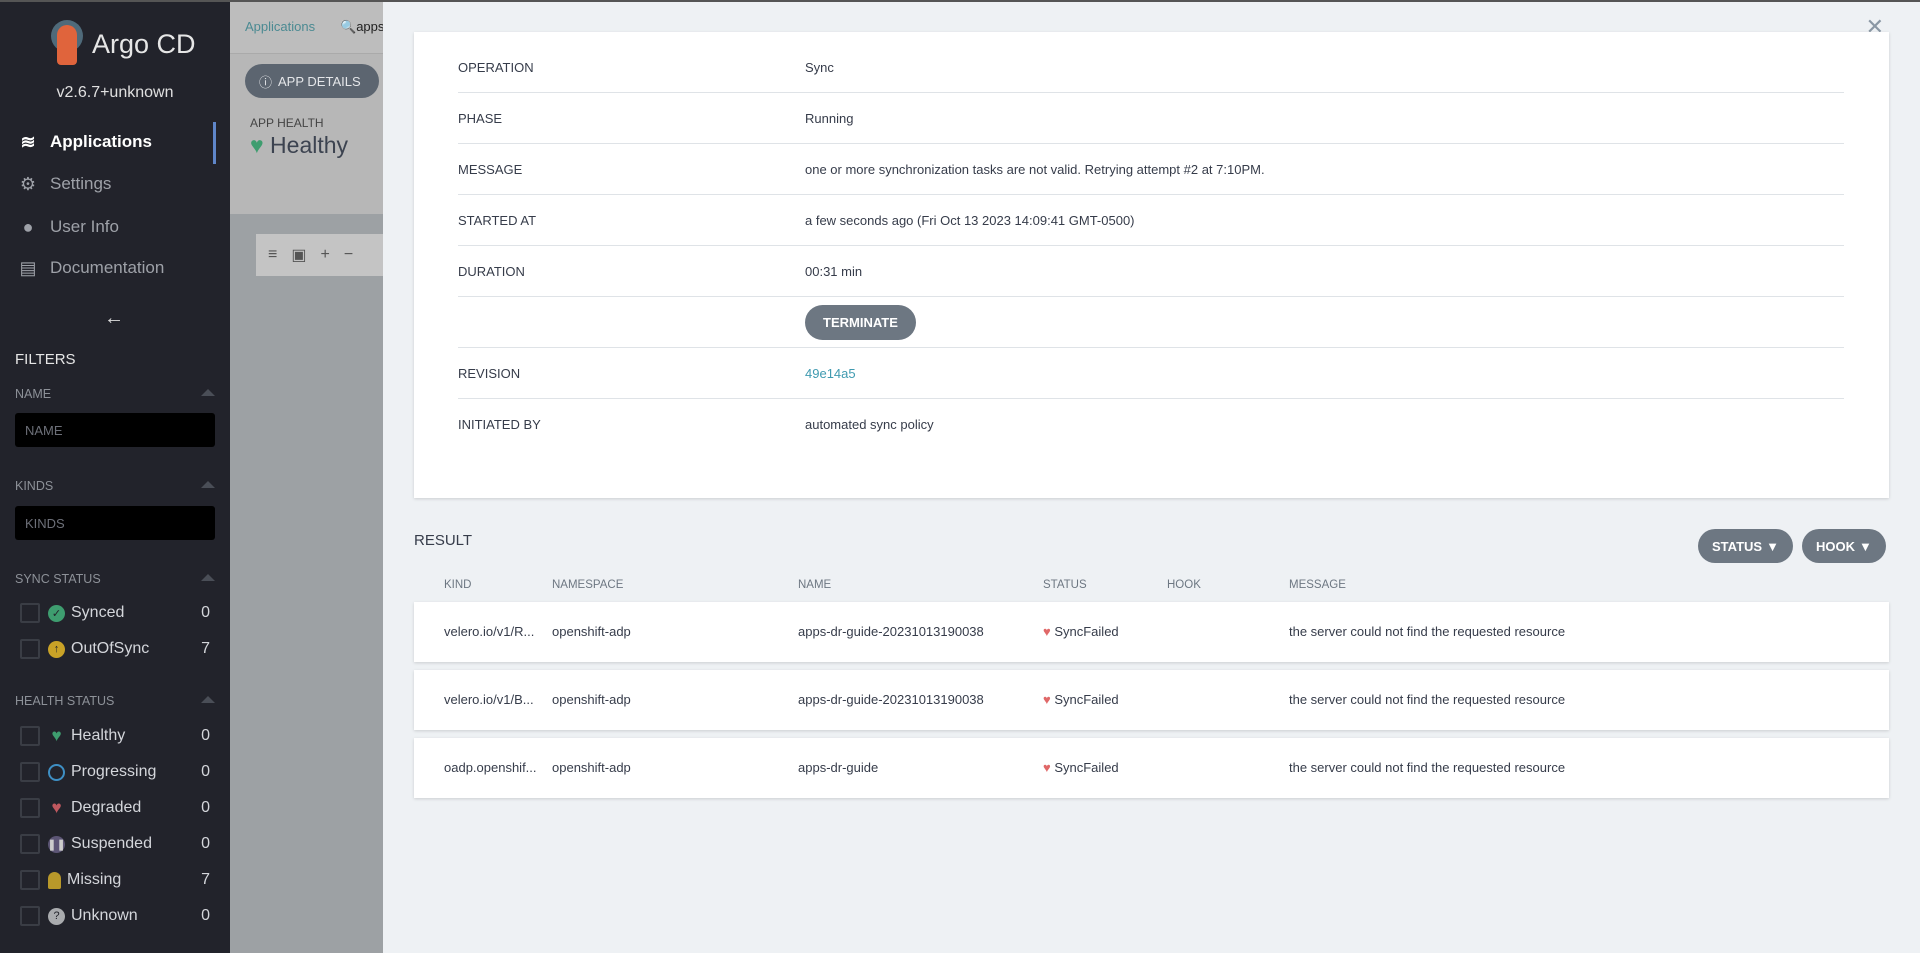  I want to click on sync-status-header: SYNC STATUS, so click(115, 579).